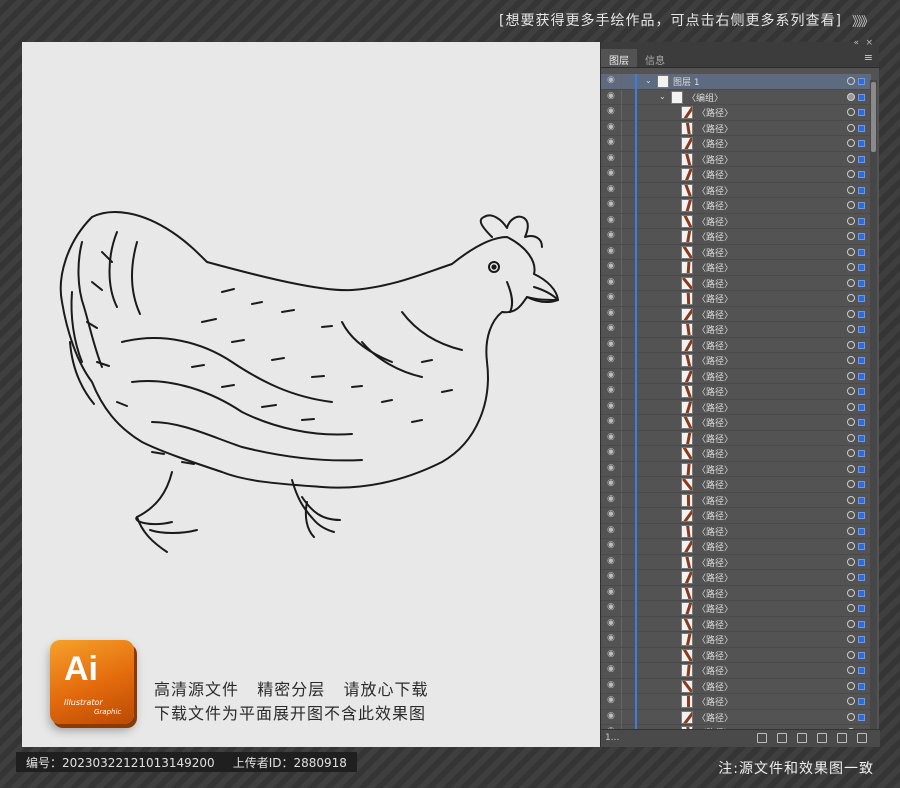 This screenshot has height=788, width=900. I want to click on layer-row-top: ◉ ⌄ 图层 1, so click(736, 82).